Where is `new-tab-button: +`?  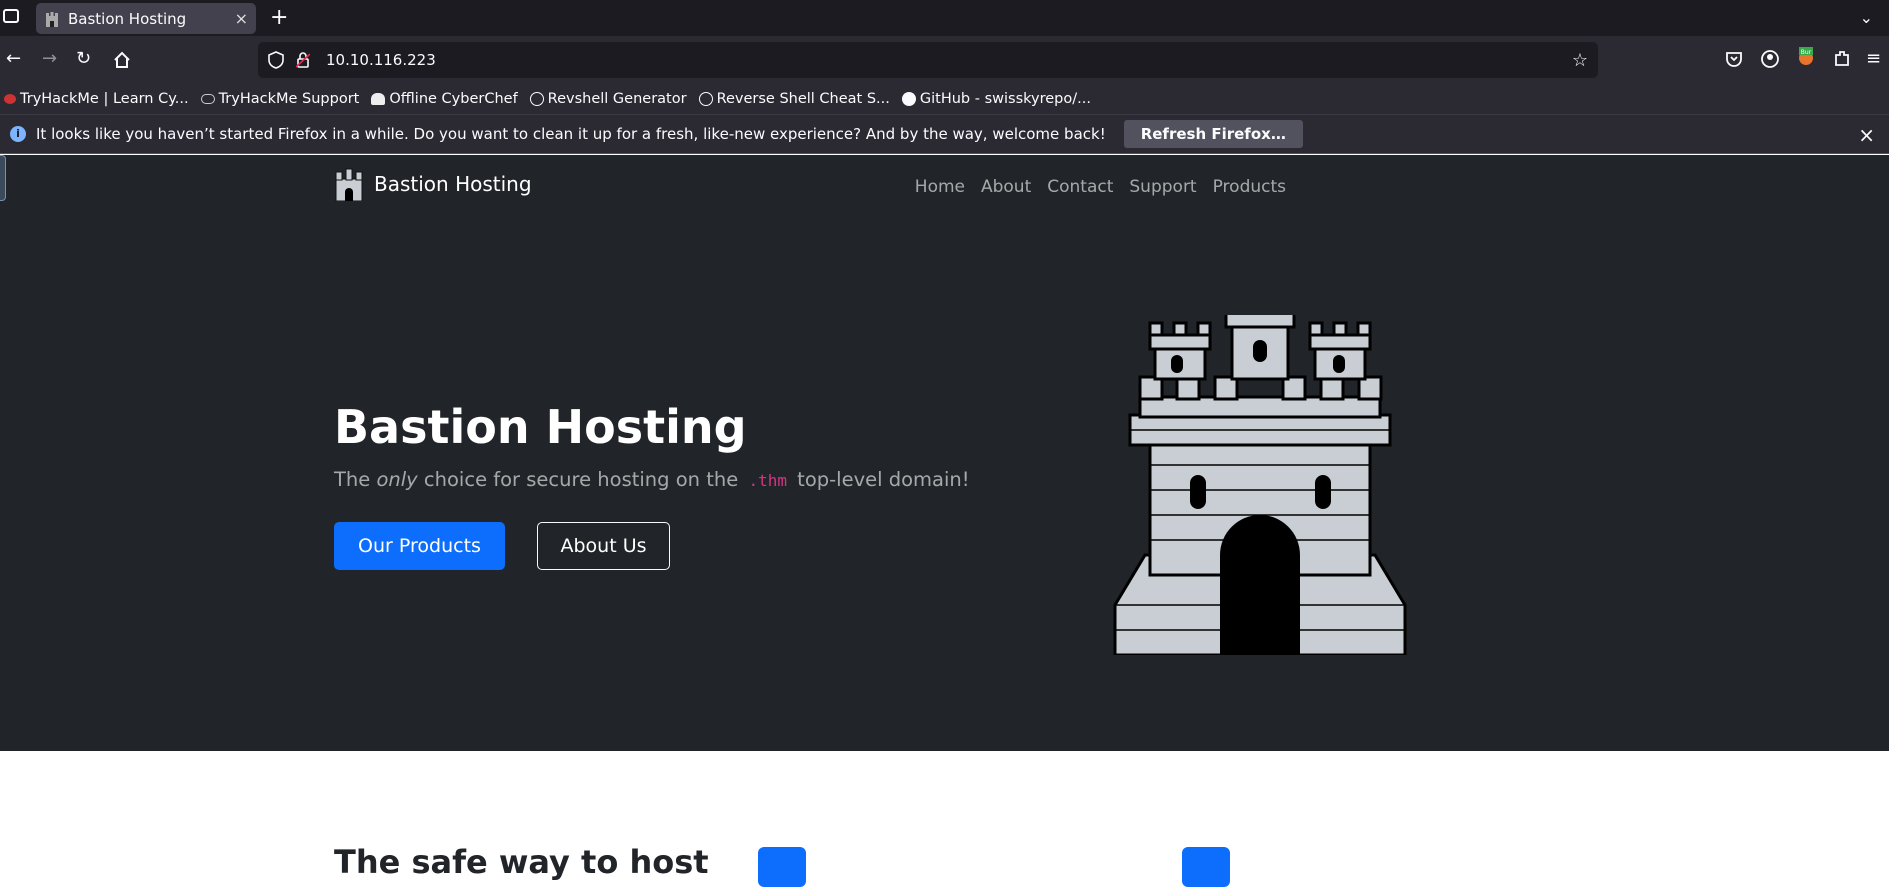 new-tab-button: + is located at coordinates (279, 17).